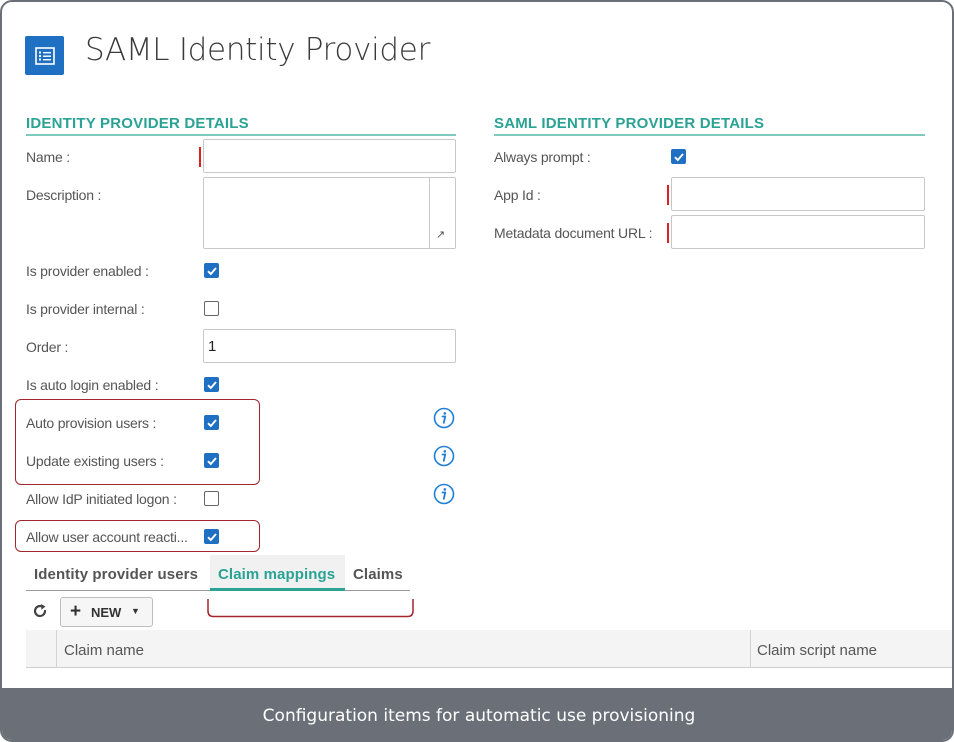 Image resolution: width=954 pixels, height=742 pixels. I want to click on allow-idp-initiated-logon-checkbox, so click(211, 498).